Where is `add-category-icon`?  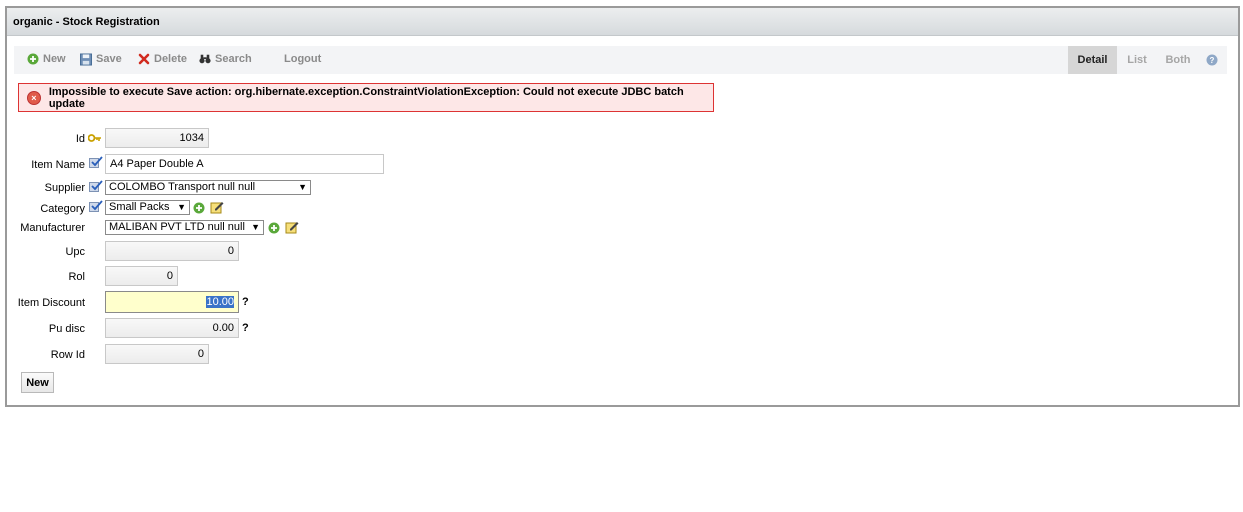
add-category-icon is located at coordinates (199, 208).